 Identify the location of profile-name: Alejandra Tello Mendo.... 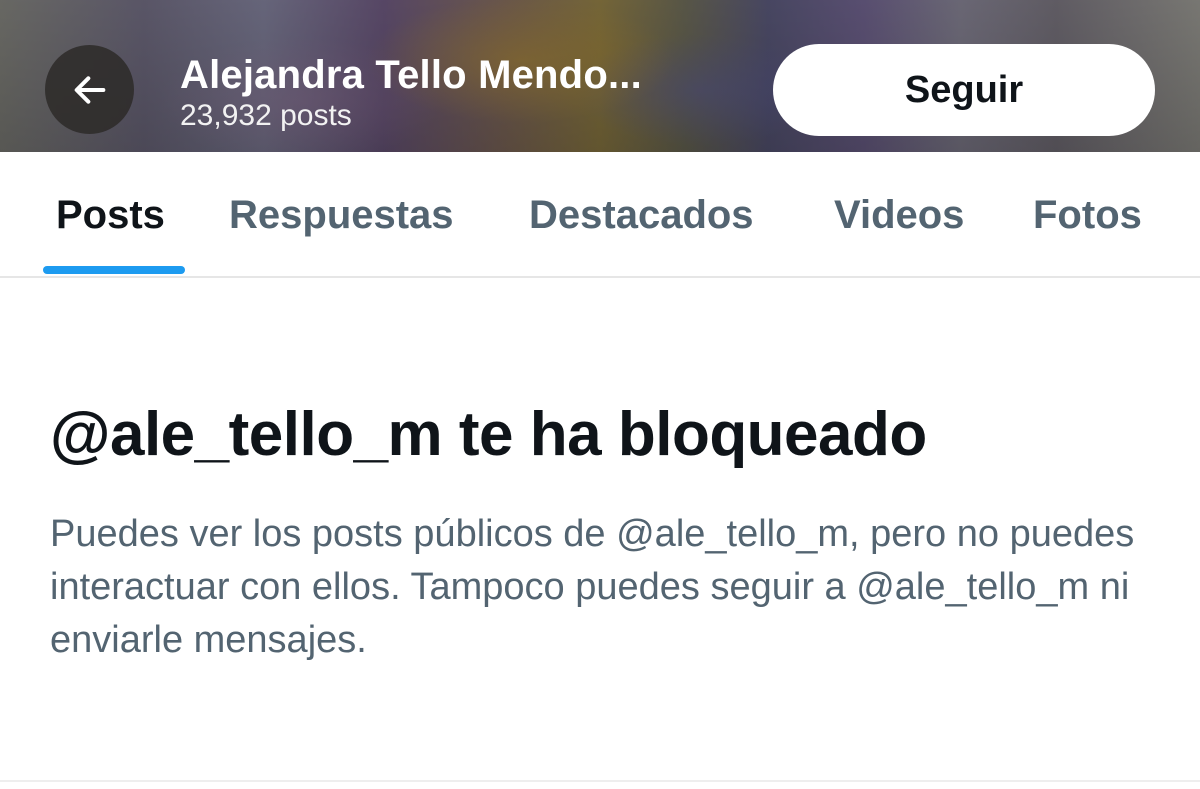
(411, 75).